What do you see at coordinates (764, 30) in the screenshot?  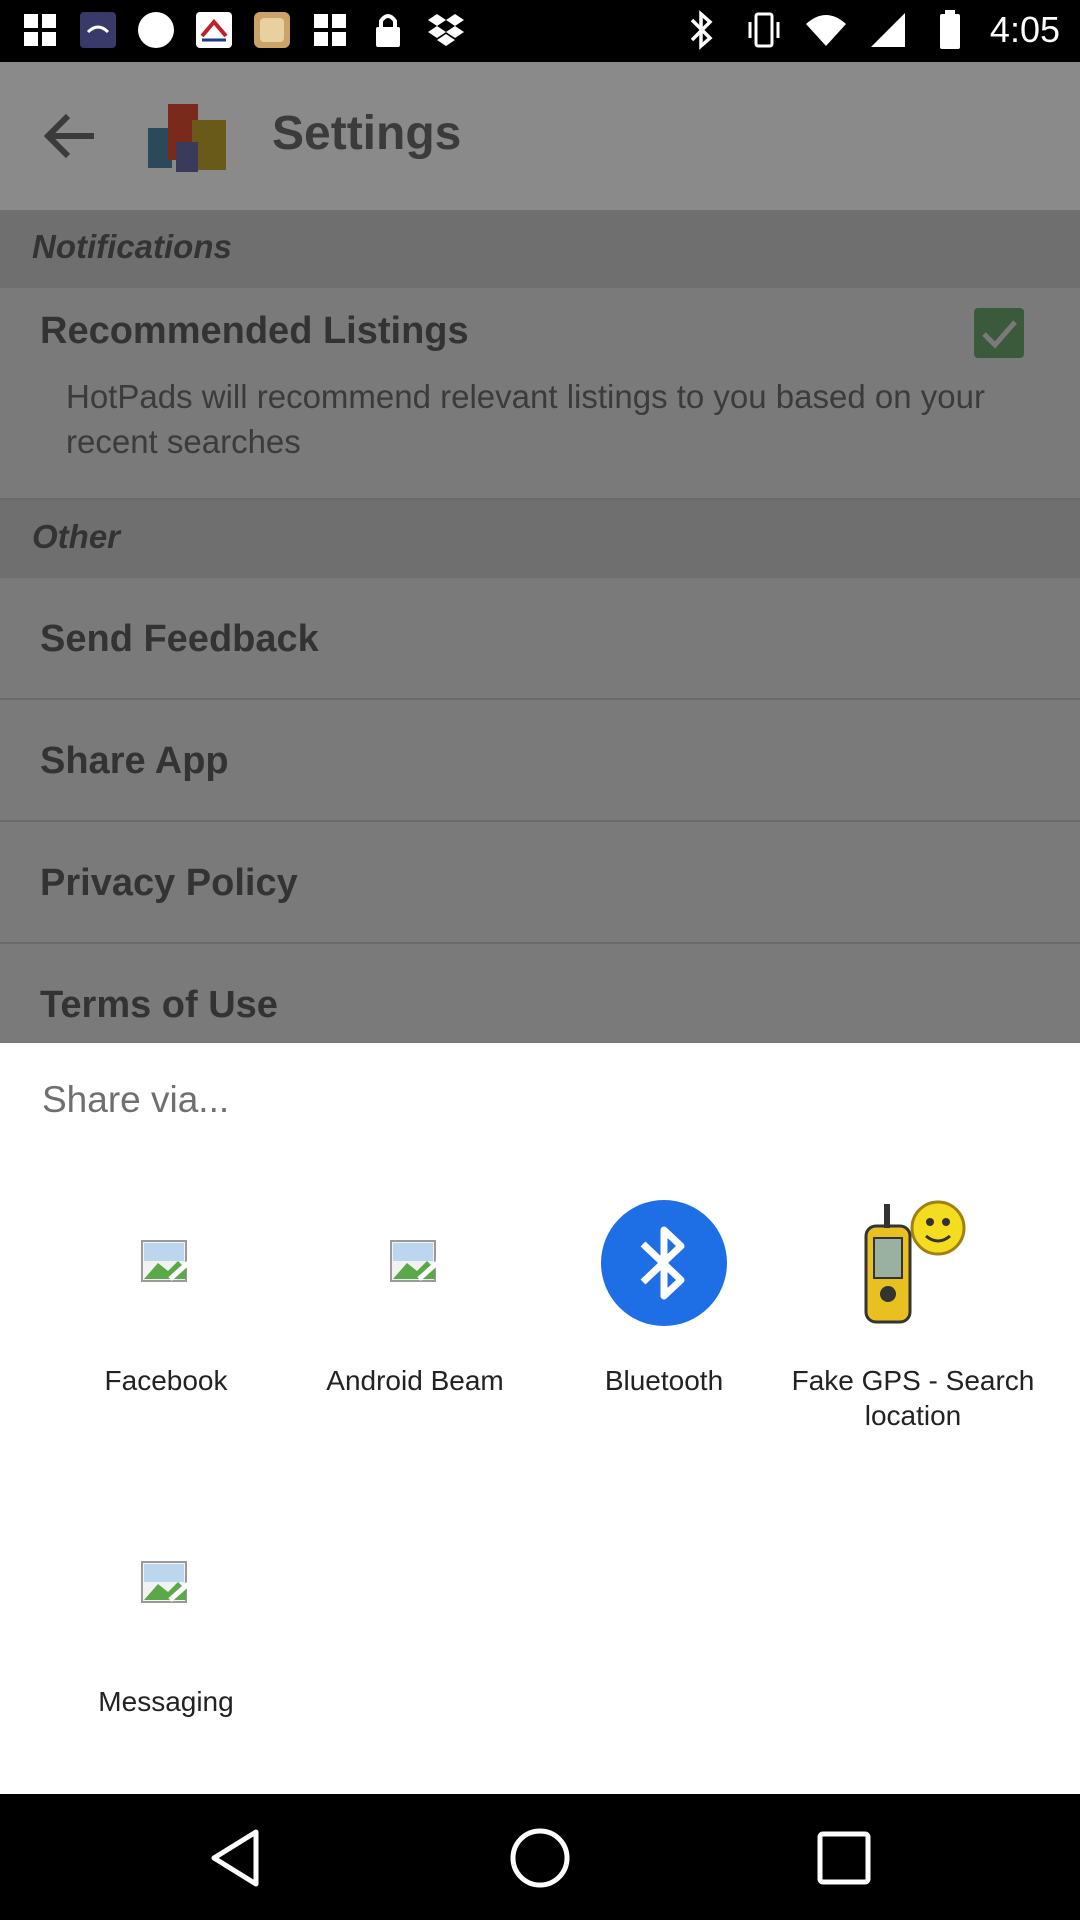 I see `vibrate-icon` at bounding box center [764, 30].